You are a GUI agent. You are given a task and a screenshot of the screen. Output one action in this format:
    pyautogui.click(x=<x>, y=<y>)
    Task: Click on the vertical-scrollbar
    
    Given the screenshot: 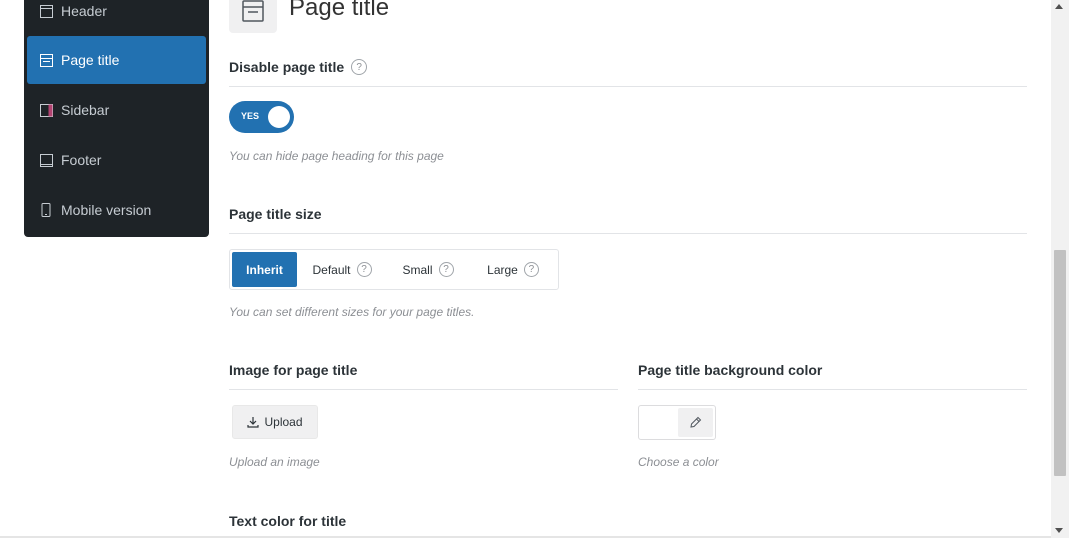 What is the action you would take?
    pyautogui.click(x=1060, y=269)
    